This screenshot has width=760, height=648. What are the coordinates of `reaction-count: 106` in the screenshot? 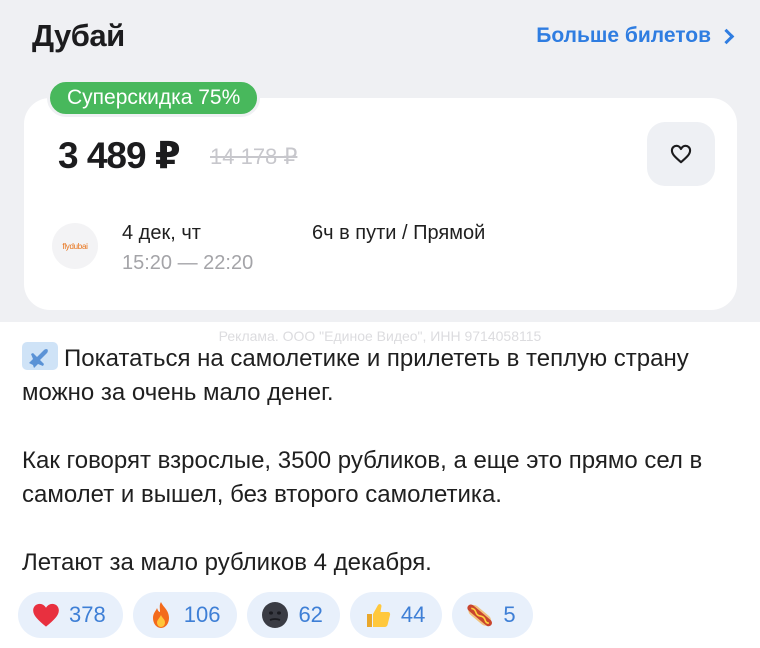 It's located at (202, 614).